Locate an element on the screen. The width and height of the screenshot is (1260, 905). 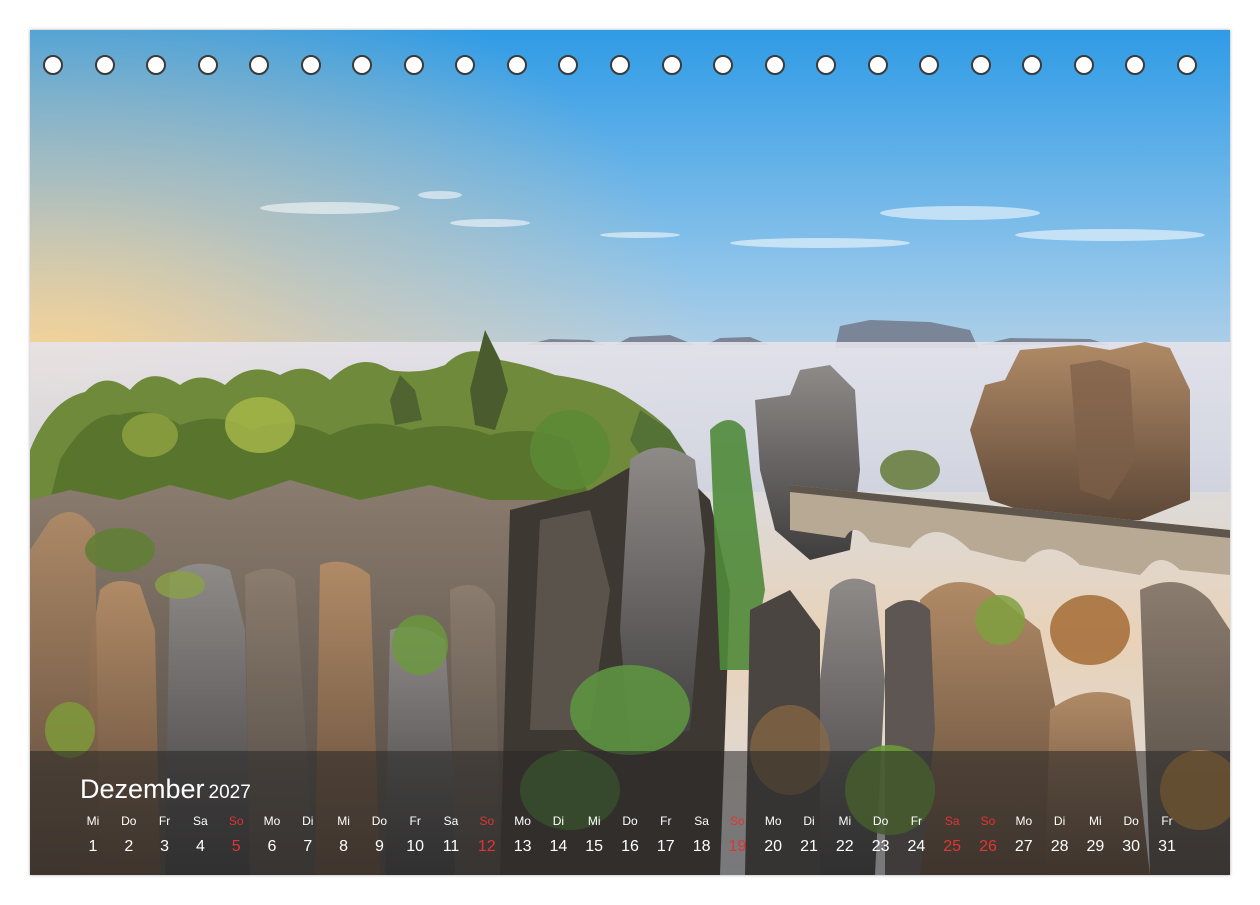
day-number: 25 is located at coordinates (952, 846).